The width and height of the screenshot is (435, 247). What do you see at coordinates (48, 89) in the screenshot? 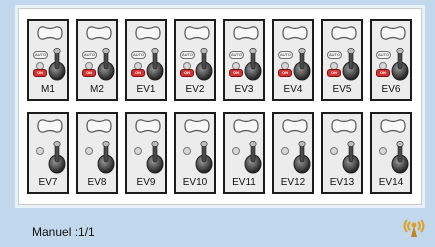
I see `switch-label: M1` at bounding box center [48, 89].